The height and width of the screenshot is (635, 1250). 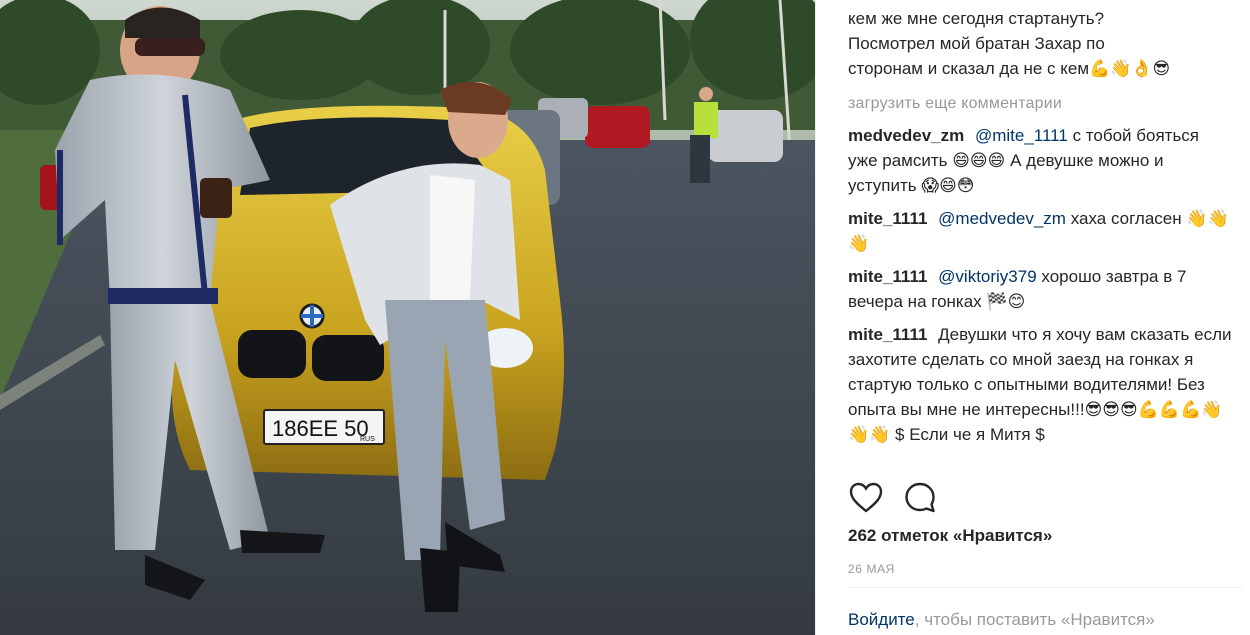 What do you see at coordinates (906, 135) in the screenshot?
I see `comment-username: medvedev_zm` at bounding box center [906, 135].